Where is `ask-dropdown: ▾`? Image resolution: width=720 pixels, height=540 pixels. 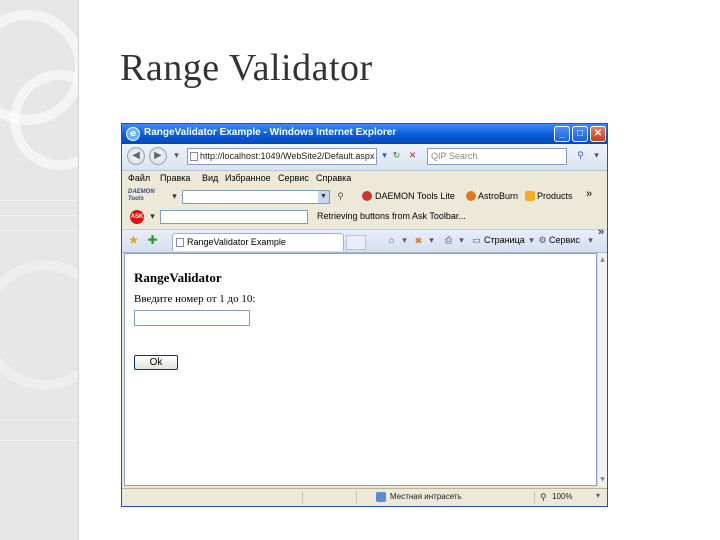
ask-dropdown: ▾ is located at coordinates (152, 216).